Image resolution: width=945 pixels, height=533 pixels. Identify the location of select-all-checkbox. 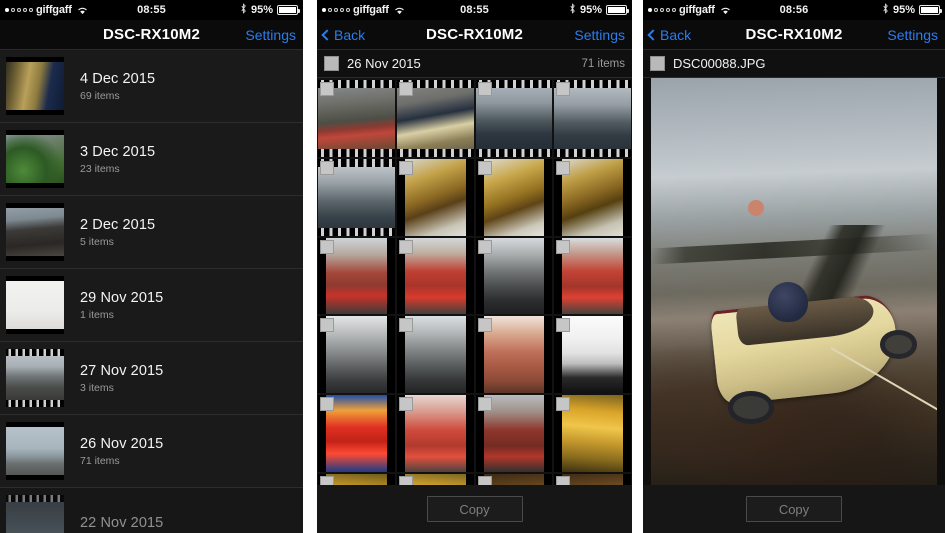
(331, 63).